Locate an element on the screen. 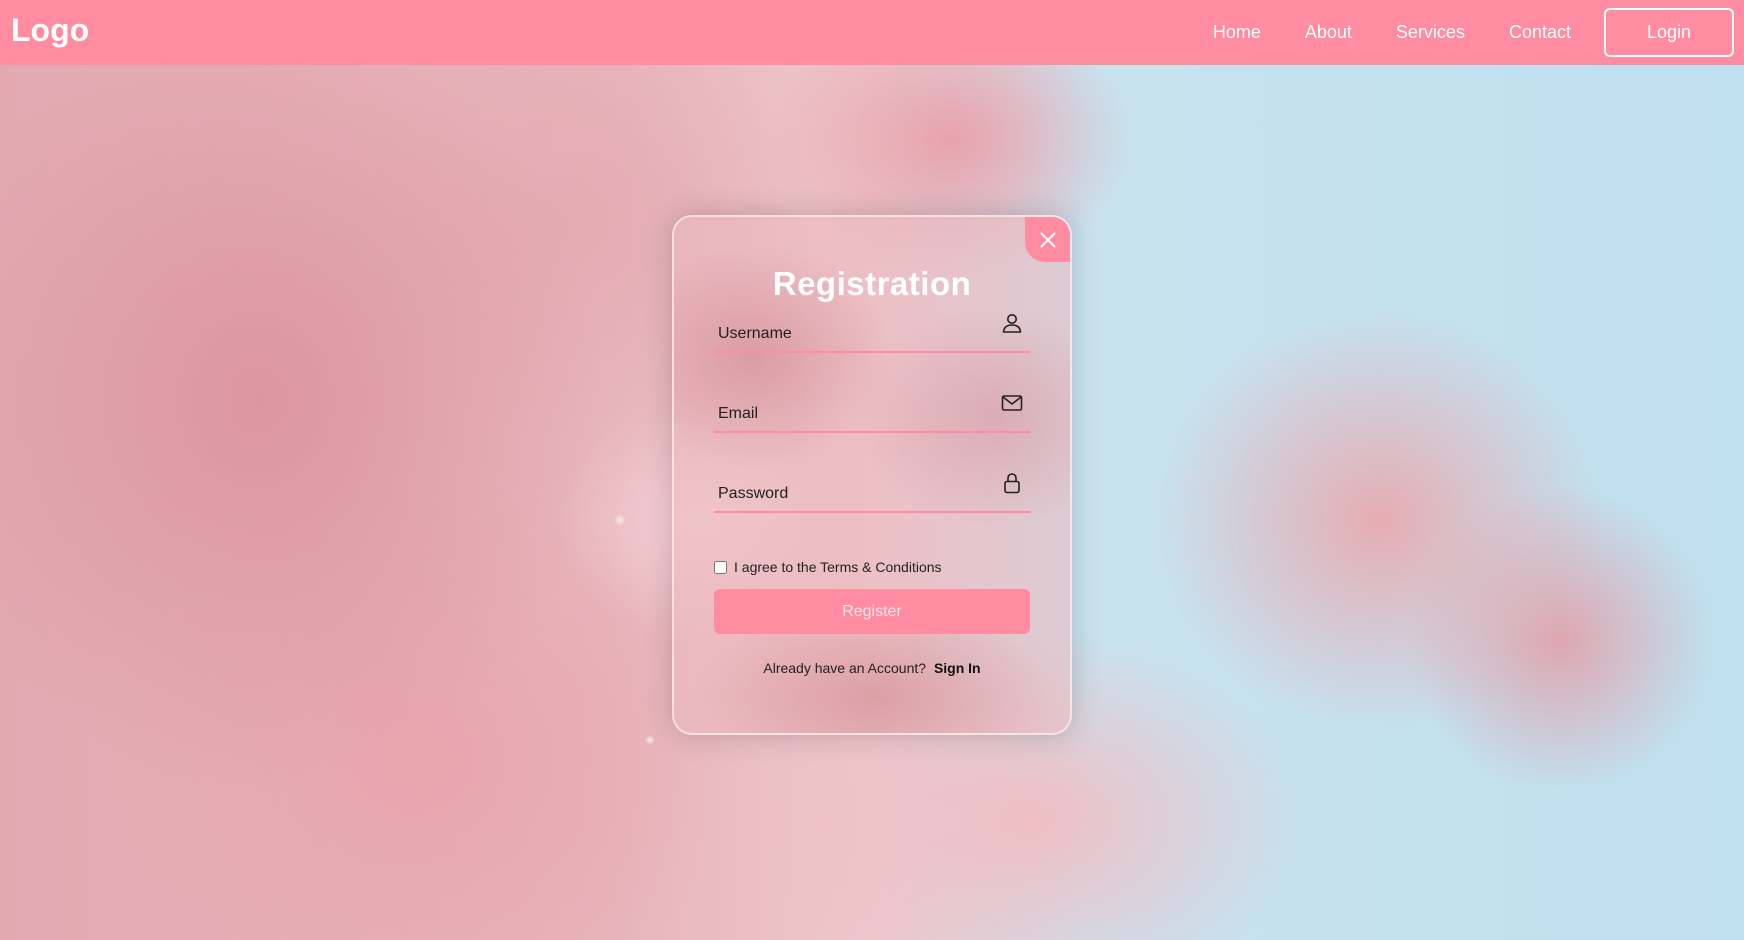  close-button is located at coordinates (1047, 239).